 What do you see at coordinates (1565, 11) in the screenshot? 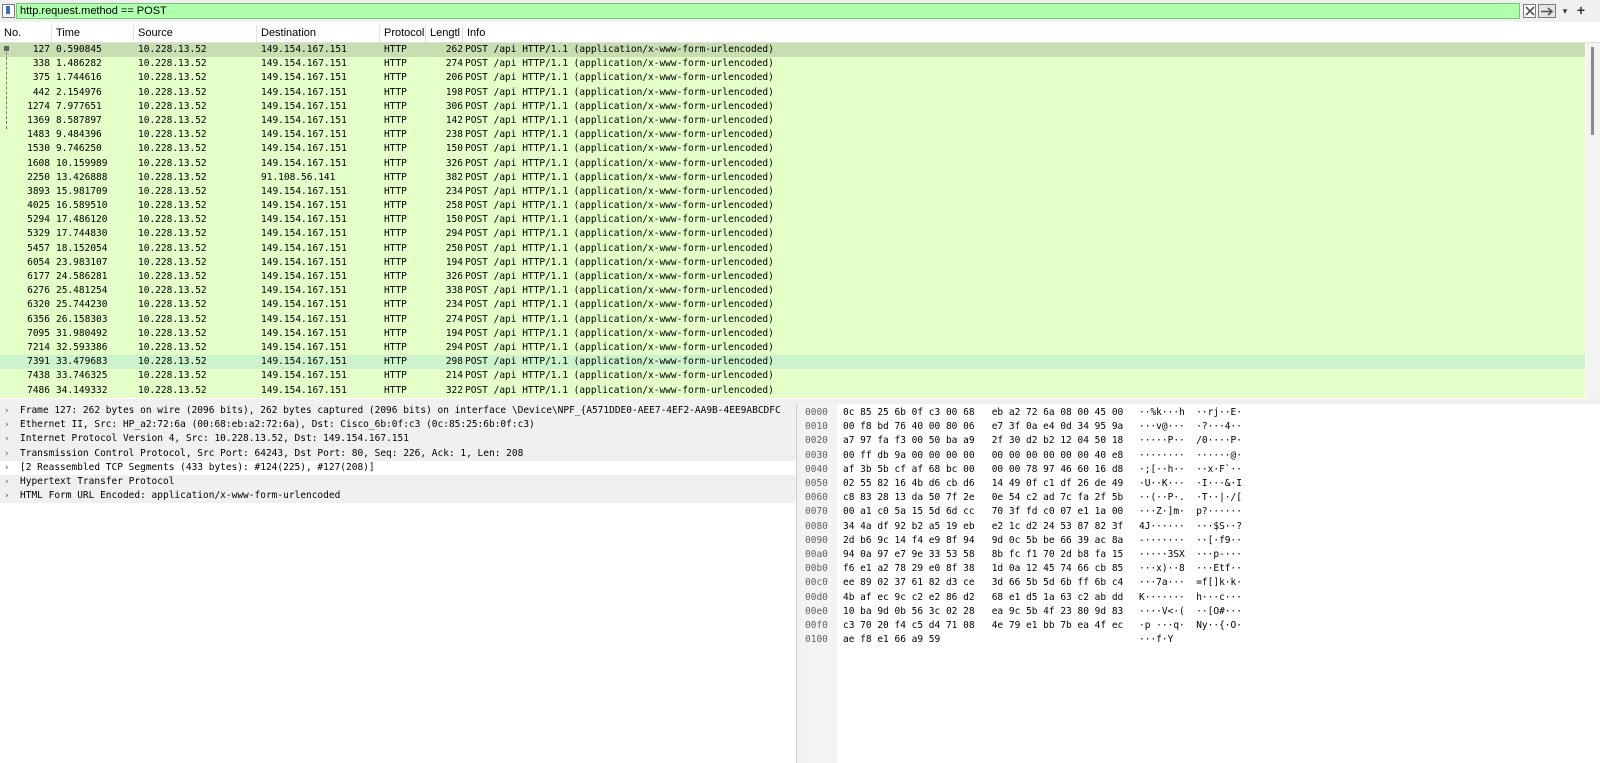
I see `chevron-down-icon: ▾` at bounding box center [1565, 11].